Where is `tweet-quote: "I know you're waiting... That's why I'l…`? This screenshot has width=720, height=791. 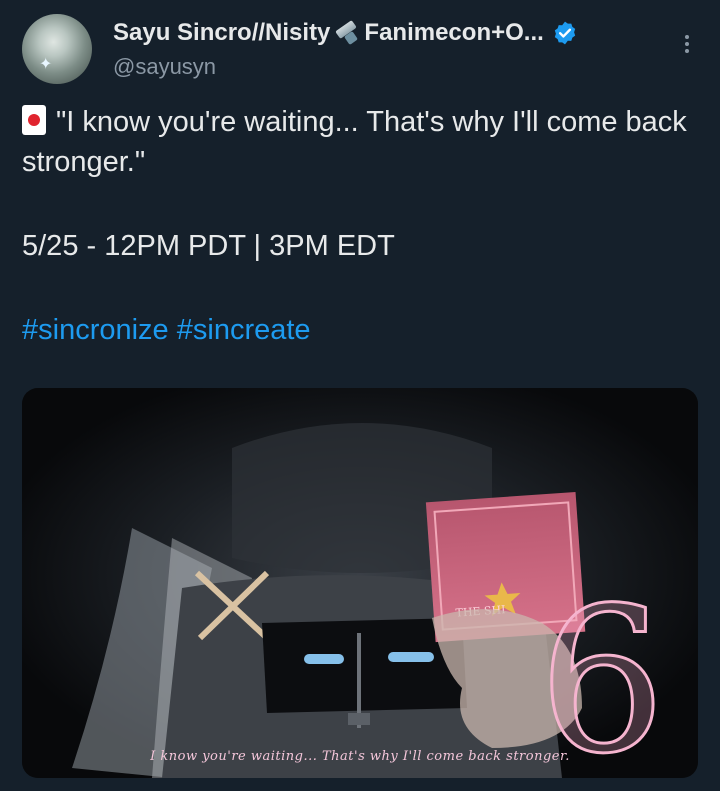
tweet-quote: "I know you're waiting... That's why I'l… is located at coordinates (354, 142).